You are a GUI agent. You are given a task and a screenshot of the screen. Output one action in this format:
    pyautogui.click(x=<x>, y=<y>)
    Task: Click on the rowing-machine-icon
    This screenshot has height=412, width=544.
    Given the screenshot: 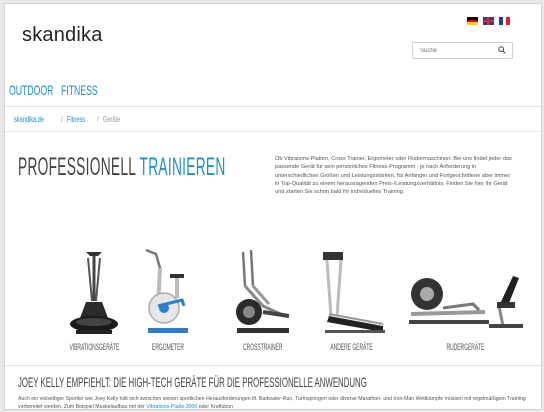 What is the action you would take?
    pyautogui.click(x=466, y=302)
    